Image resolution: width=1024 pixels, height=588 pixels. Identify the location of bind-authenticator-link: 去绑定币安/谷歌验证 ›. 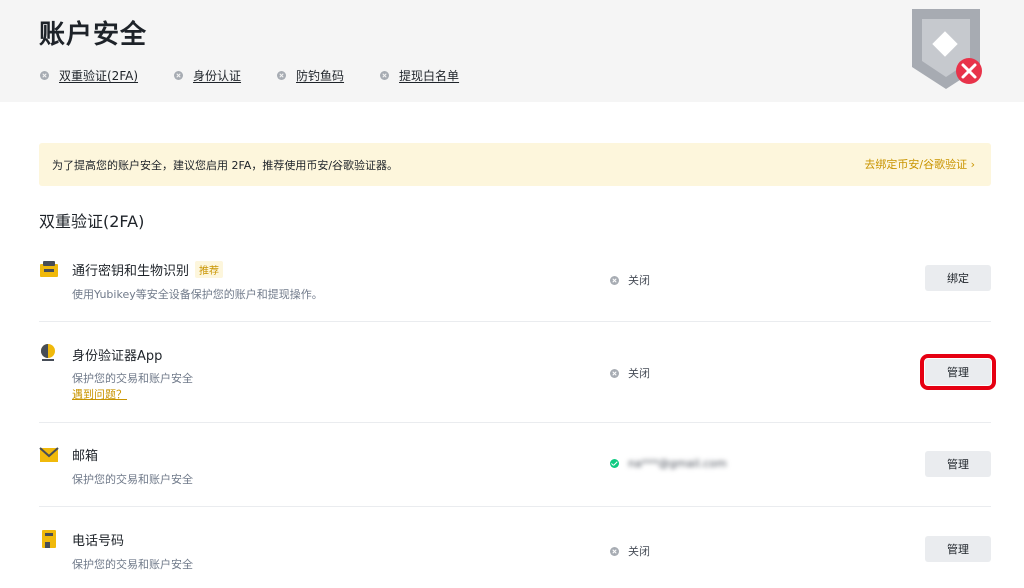
(919, 164).